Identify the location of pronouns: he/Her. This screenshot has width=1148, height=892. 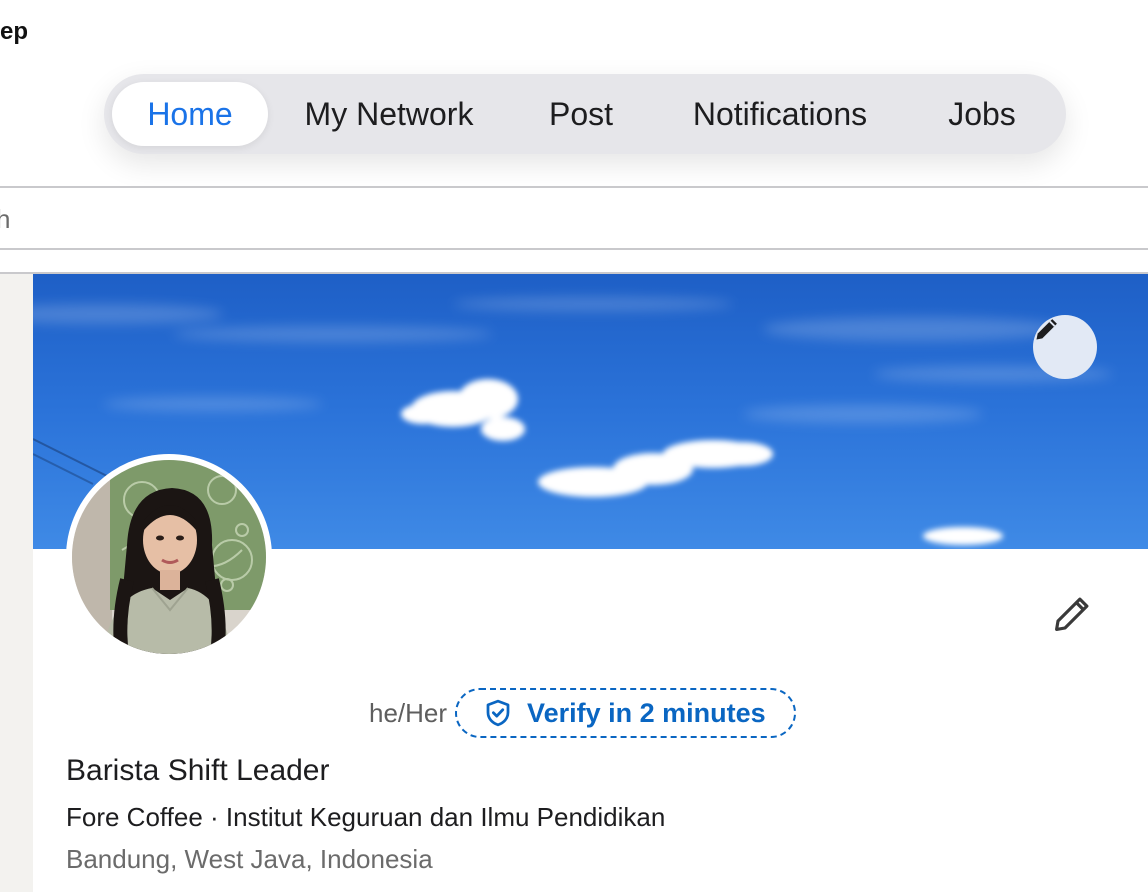
(408, 712).